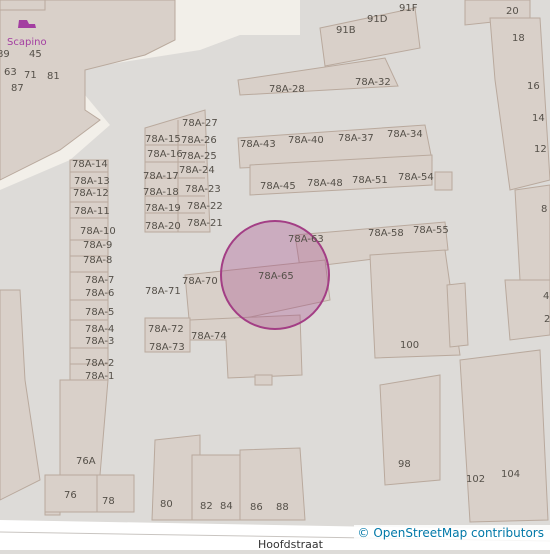 This screenshot has width=550, height=554. Describe the element at coordinates (287, 89) in the screenshot. I see `house-number: 78A-28` at that location.